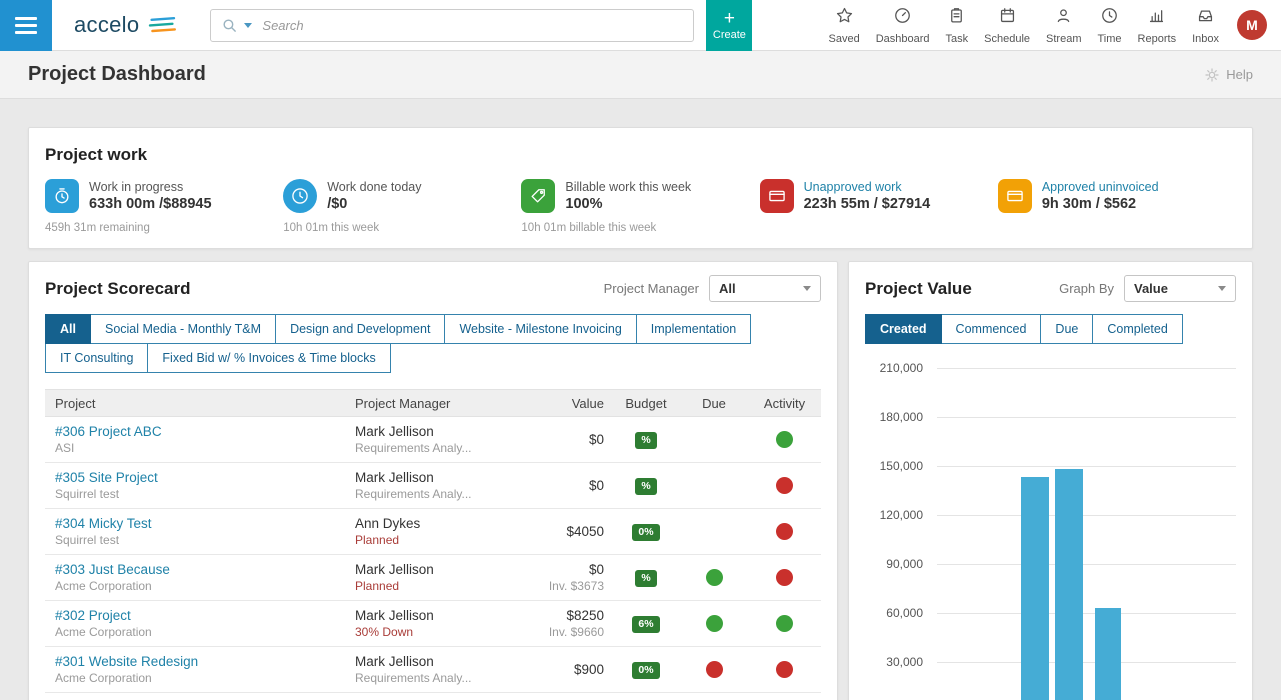 The width and height of the screenshot is (1281, 700). Describe the element at coordinates (1064, 38) in the screenshot. I see `nav-item-label: Stream` at that location.